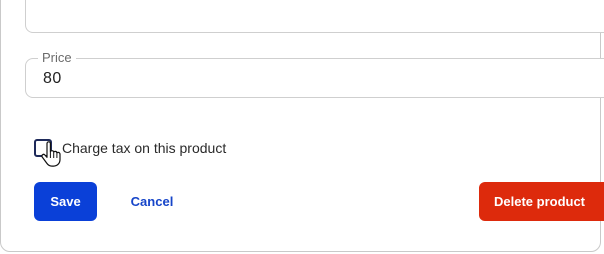 This screenshot has height=254, width=604. What do you see at coordinates (51, 154) in the screenshot?
I see `hand-pointer-icon` at bounding box center [51, 154].